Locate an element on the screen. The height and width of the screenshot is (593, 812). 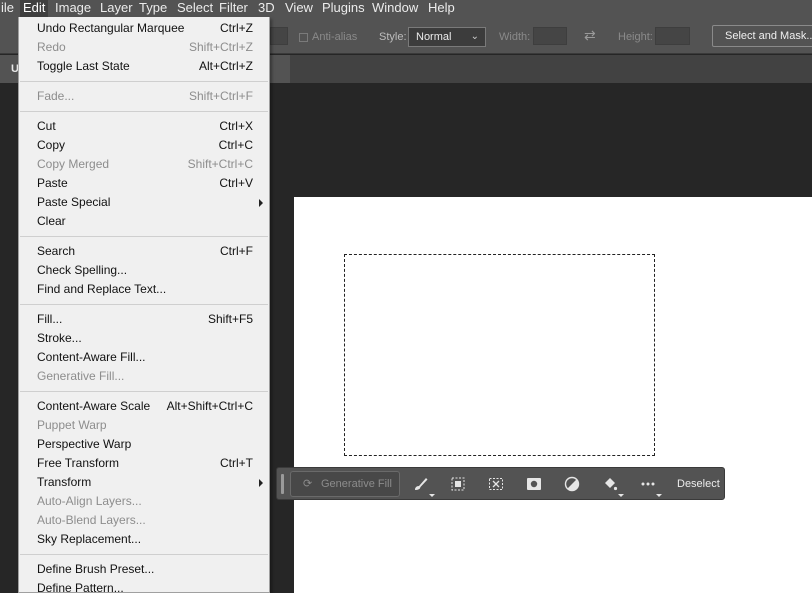
menu-item-label: Paste is located at coordinates (52, 183).